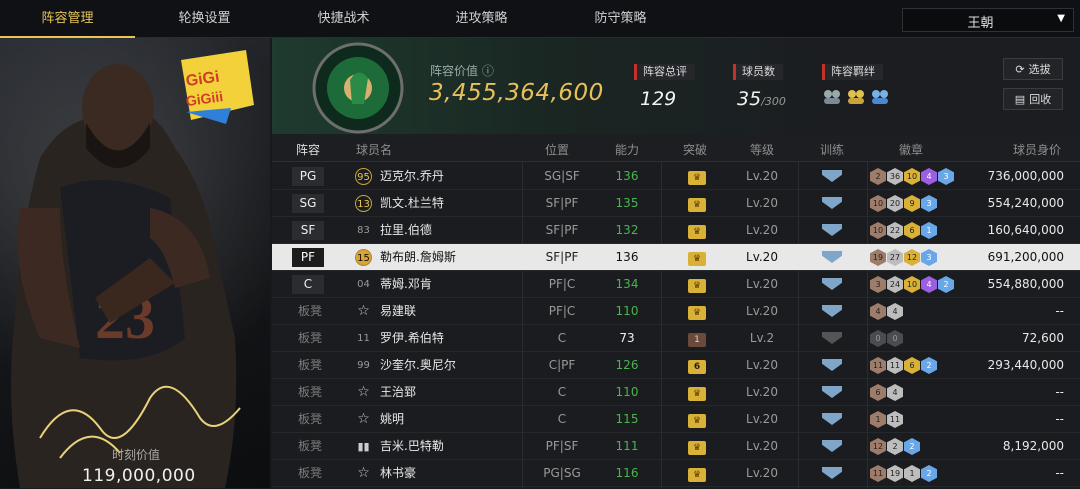 The width and height of the screenshot is (1080, 489). I want to click on jersey-number: 04, so click(363, 284).